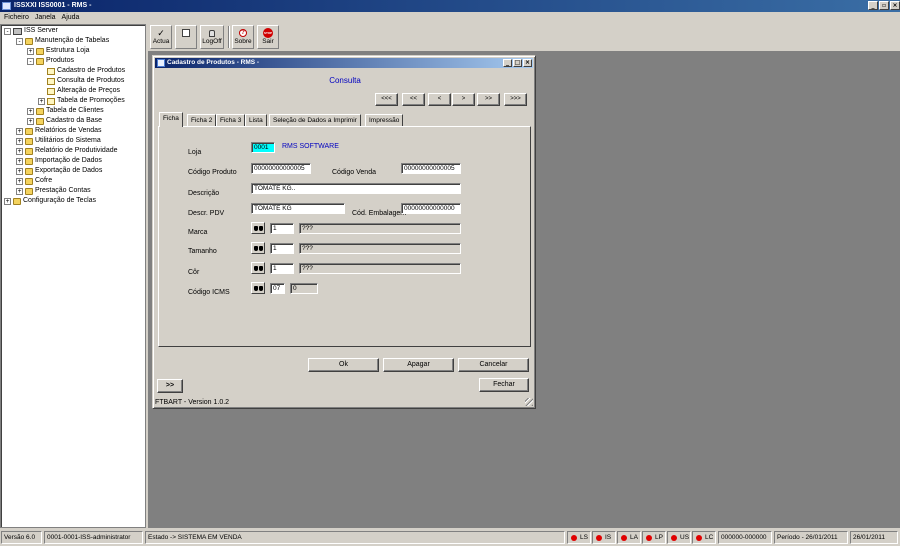 The height and width of the screenshot is (546, 900). Describe the element at coordinates (161, 37) in the screenshot. I see `actua-button: ✓ Actua` at that location.